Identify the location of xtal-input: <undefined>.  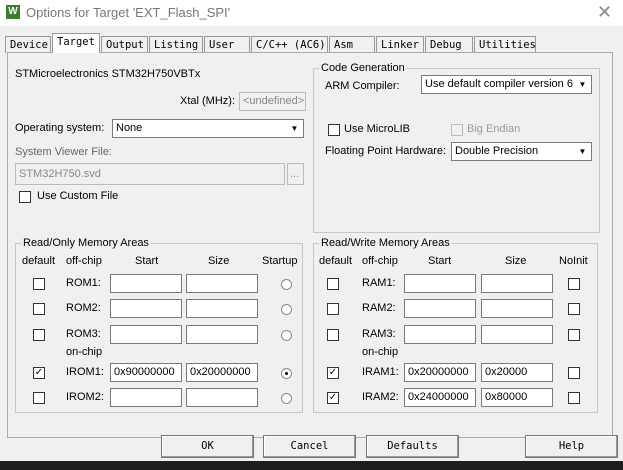
(272, 101).